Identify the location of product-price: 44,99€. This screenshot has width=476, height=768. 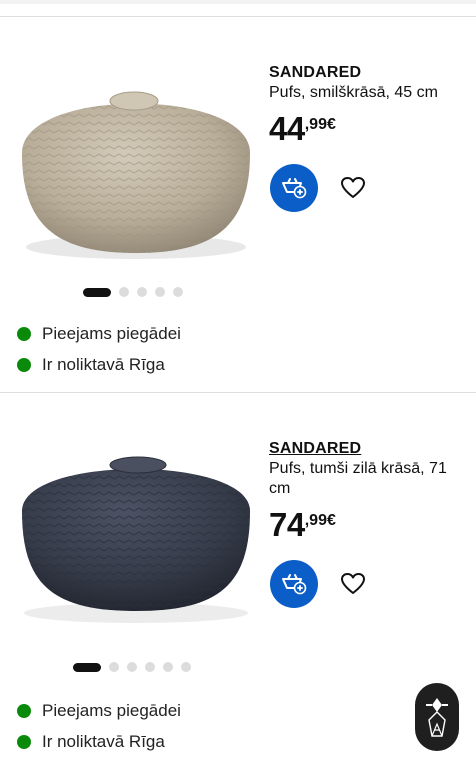
(369, 132).